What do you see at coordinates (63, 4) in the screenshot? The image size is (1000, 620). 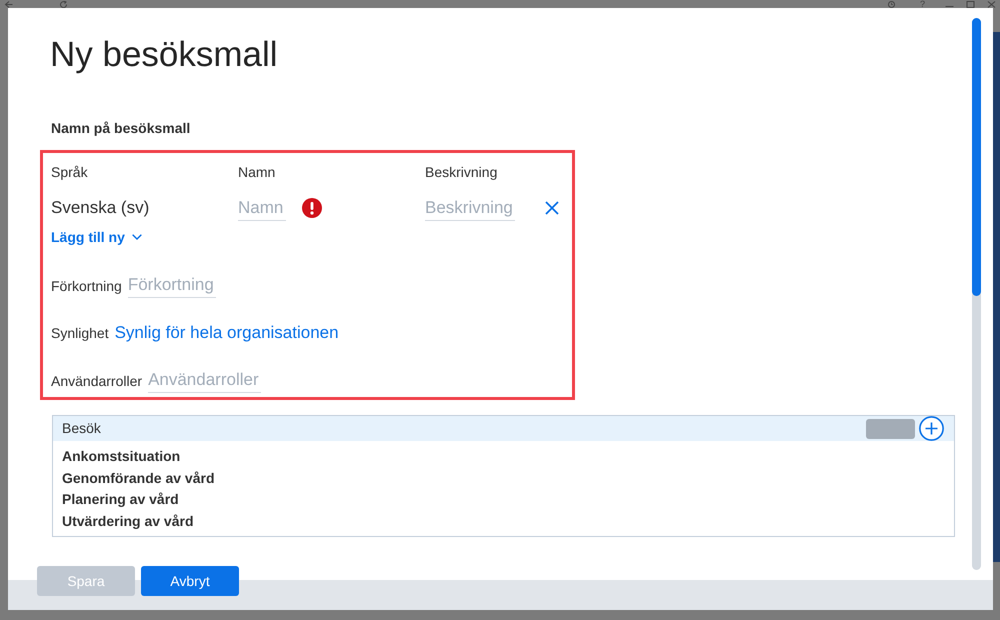 I see `refresh-icon` at bounding box center [63, 4].